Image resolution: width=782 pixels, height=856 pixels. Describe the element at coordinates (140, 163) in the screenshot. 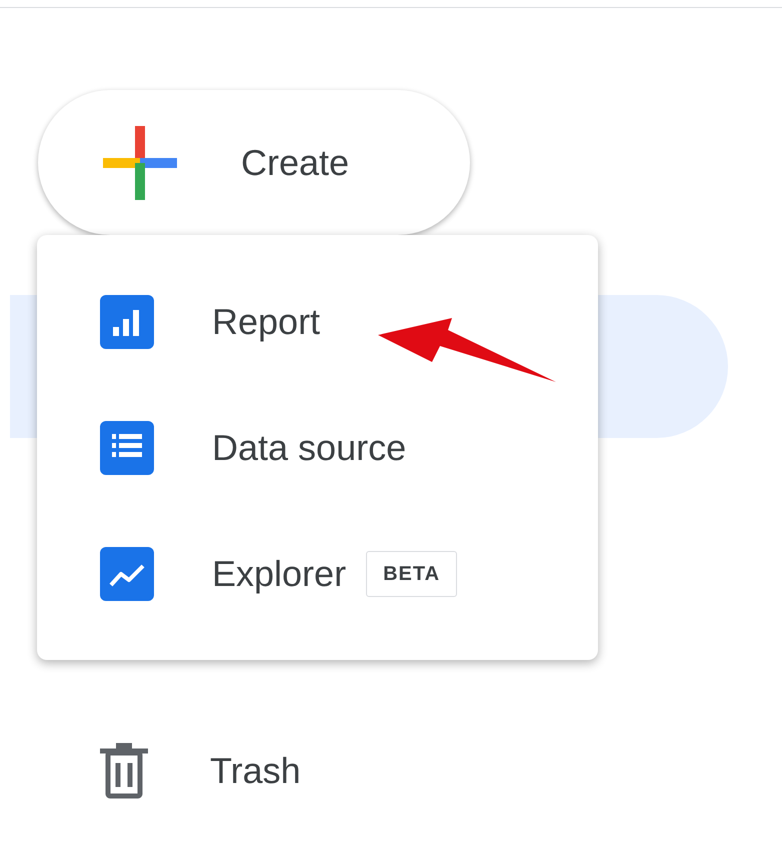

I see `plus-icon` at that location.